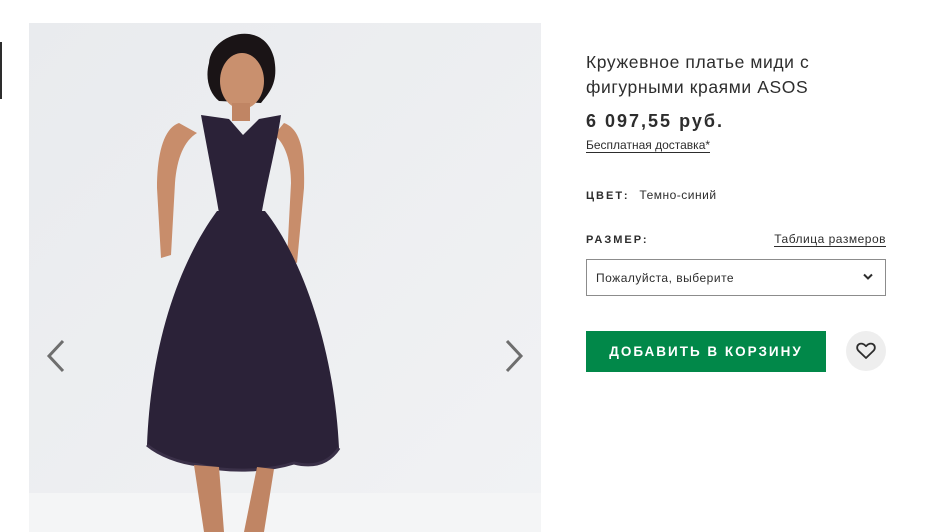 The image size is (927, 532). Describe the element at coordinates (648, 145) in the screenshot. I see `free-delivery-link: Бесплатная доставка*` at that location.